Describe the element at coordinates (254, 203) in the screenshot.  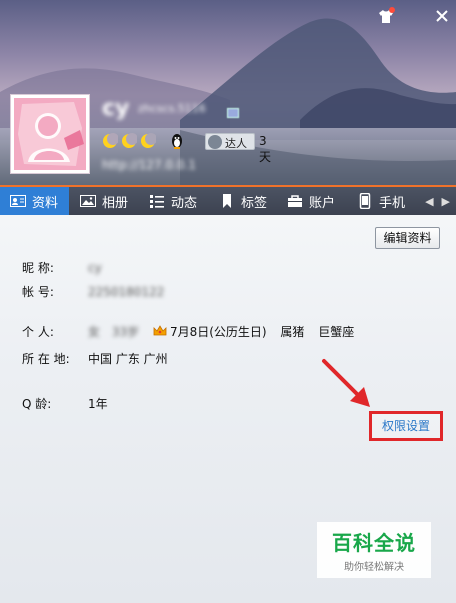
I see `tab-label: 标签` at that location.